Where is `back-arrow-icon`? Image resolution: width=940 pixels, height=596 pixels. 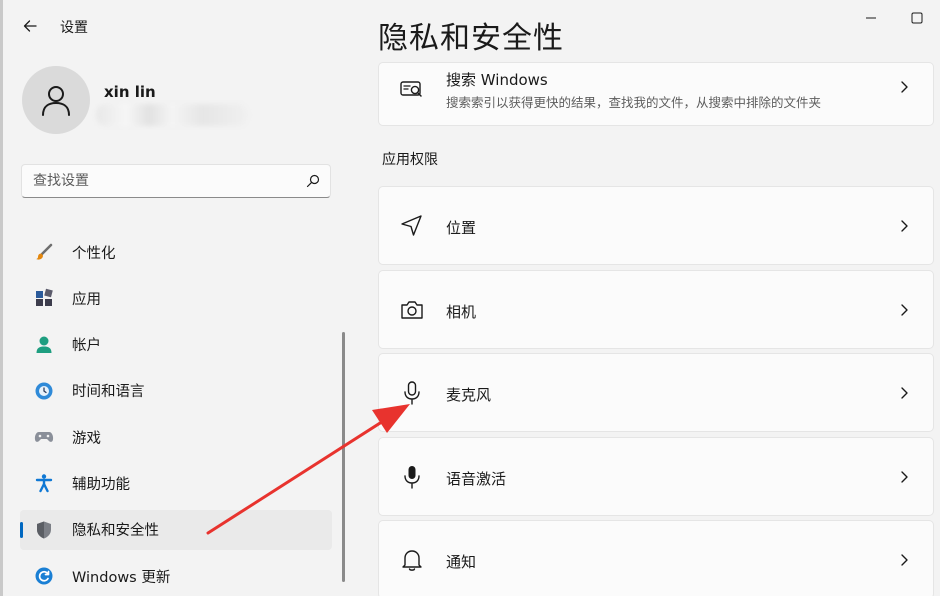 back-arrow-icon is located at coordinates (30, 26).